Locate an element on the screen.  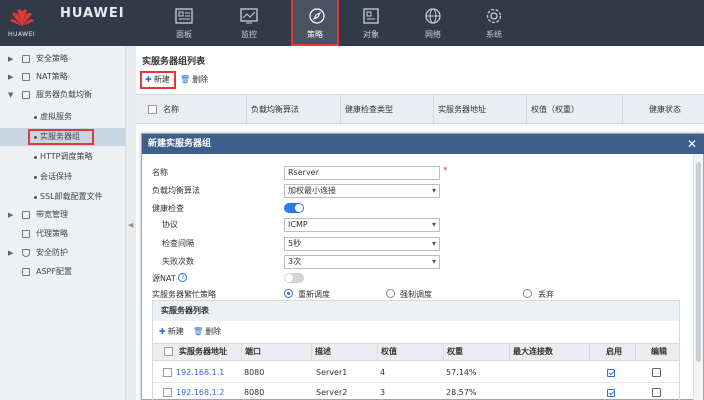
toggle-knob is located at coordinates (289, 278).